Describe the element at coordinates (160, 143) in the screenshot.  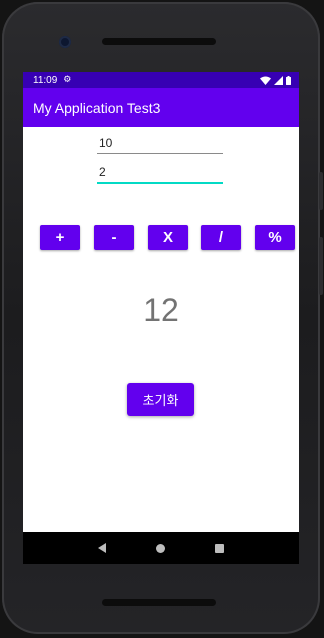
I see `first-number-input` at that location.